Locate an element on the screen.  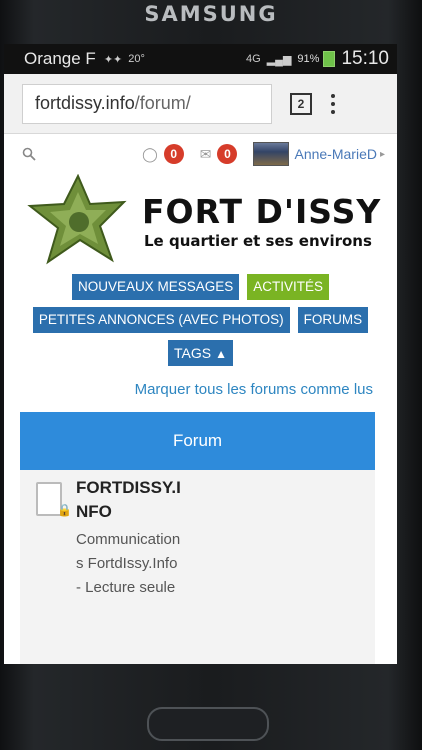
alerts-icon: ◯ is located at coordinates (150, 154).